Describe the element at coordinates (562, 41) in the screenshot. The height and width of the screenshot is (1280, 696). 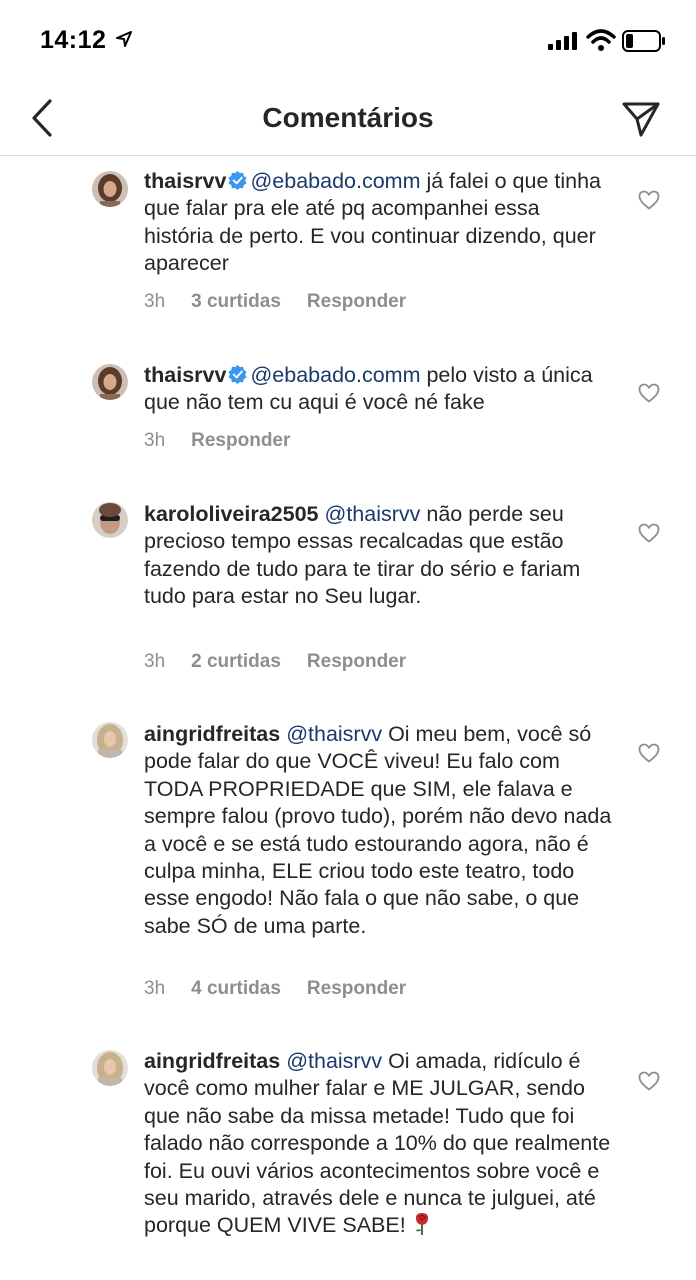
I see `cellular-signal-icon` at that location.